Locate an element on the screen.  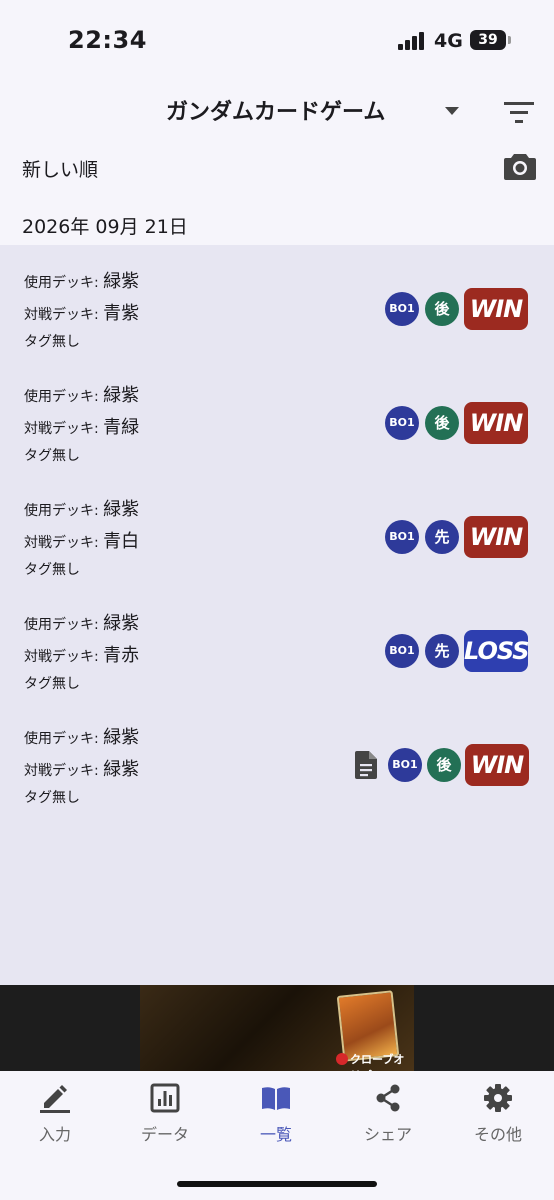
note-icon is located at coordinates (366, 765).